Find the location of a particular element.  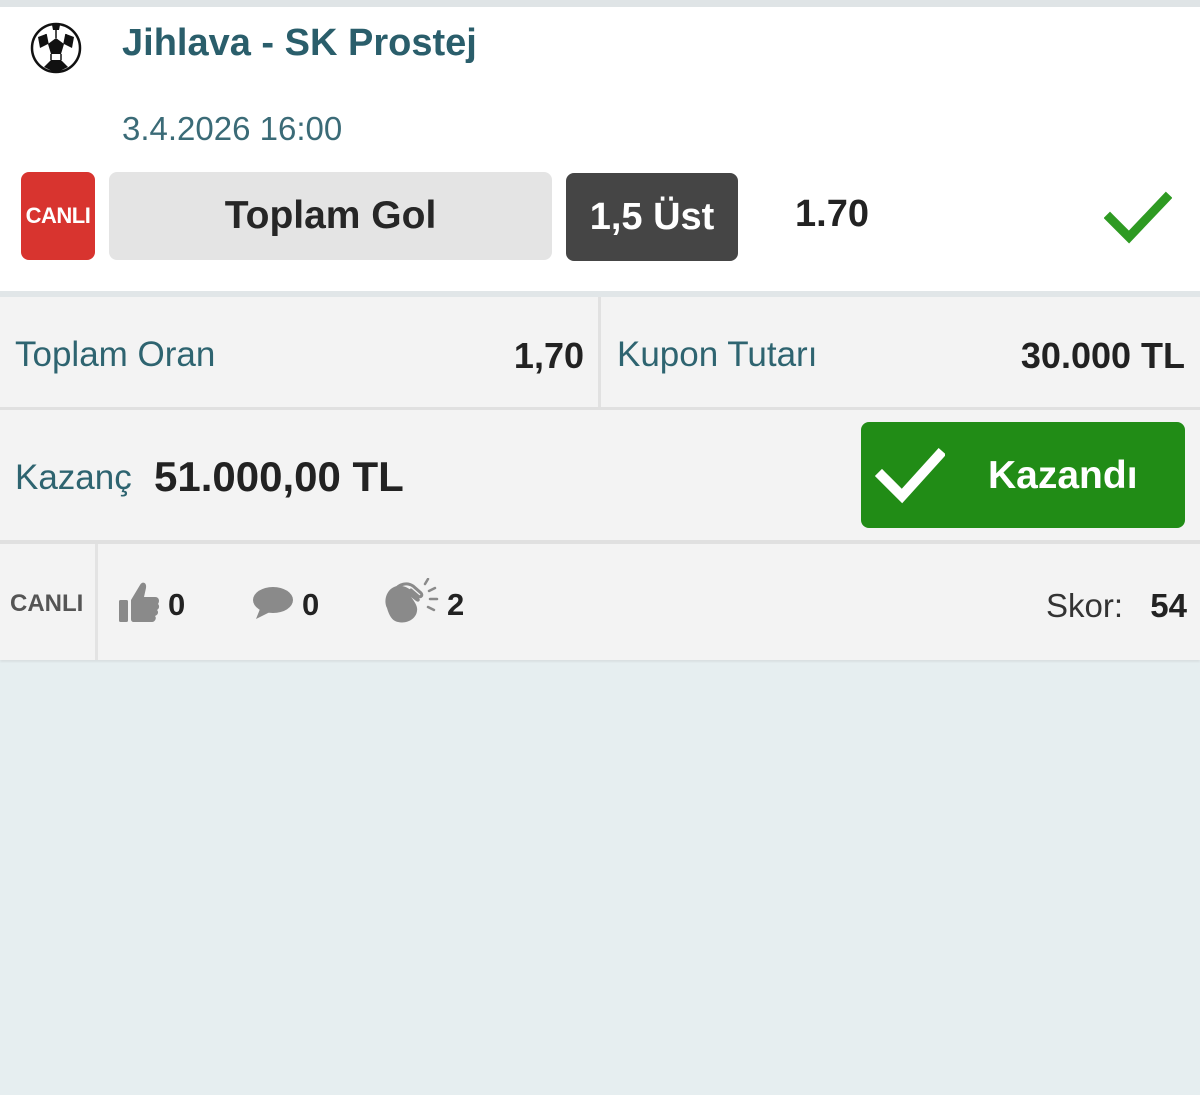

thumbs-up-icon is located at coordinates (139, 602).